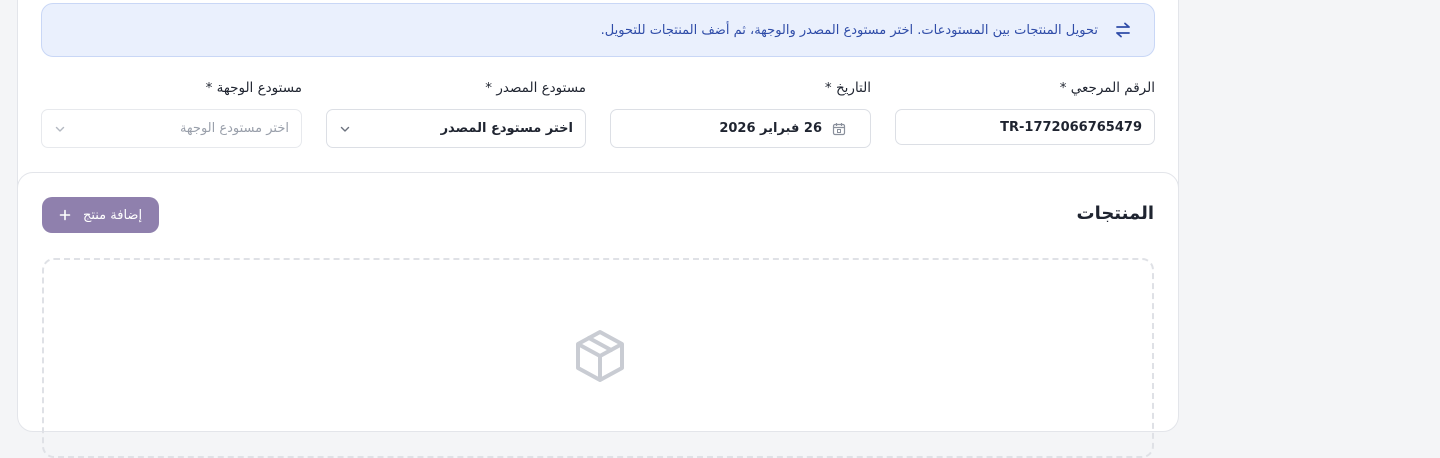  I want to click on box-icon, so click(600, 356).